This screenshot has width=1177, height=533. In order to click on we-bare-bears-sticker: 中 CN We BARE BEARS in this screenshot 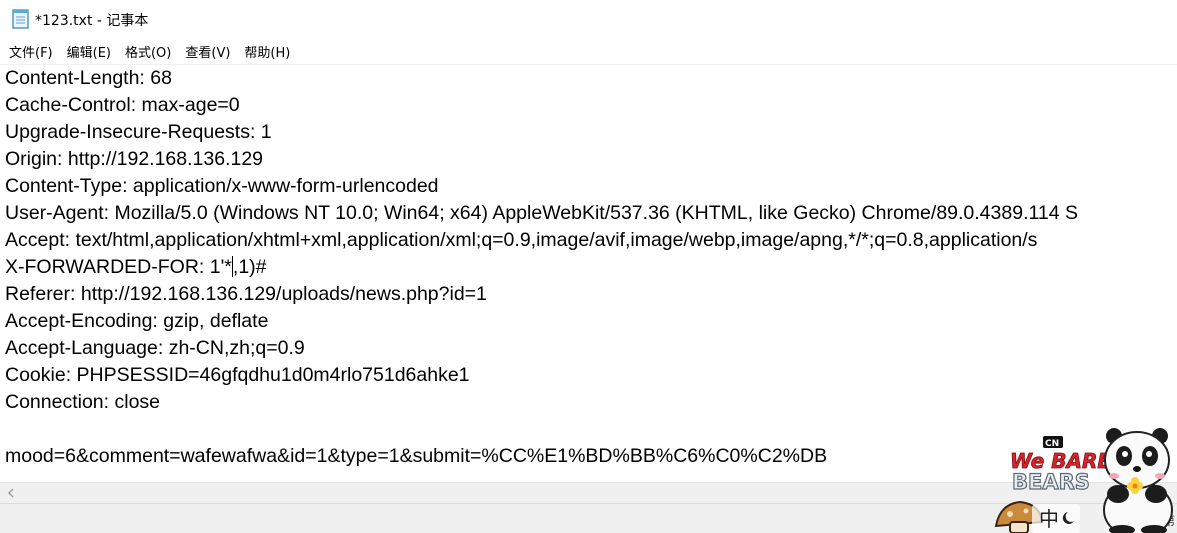, I will do `click(1083, 480)`.